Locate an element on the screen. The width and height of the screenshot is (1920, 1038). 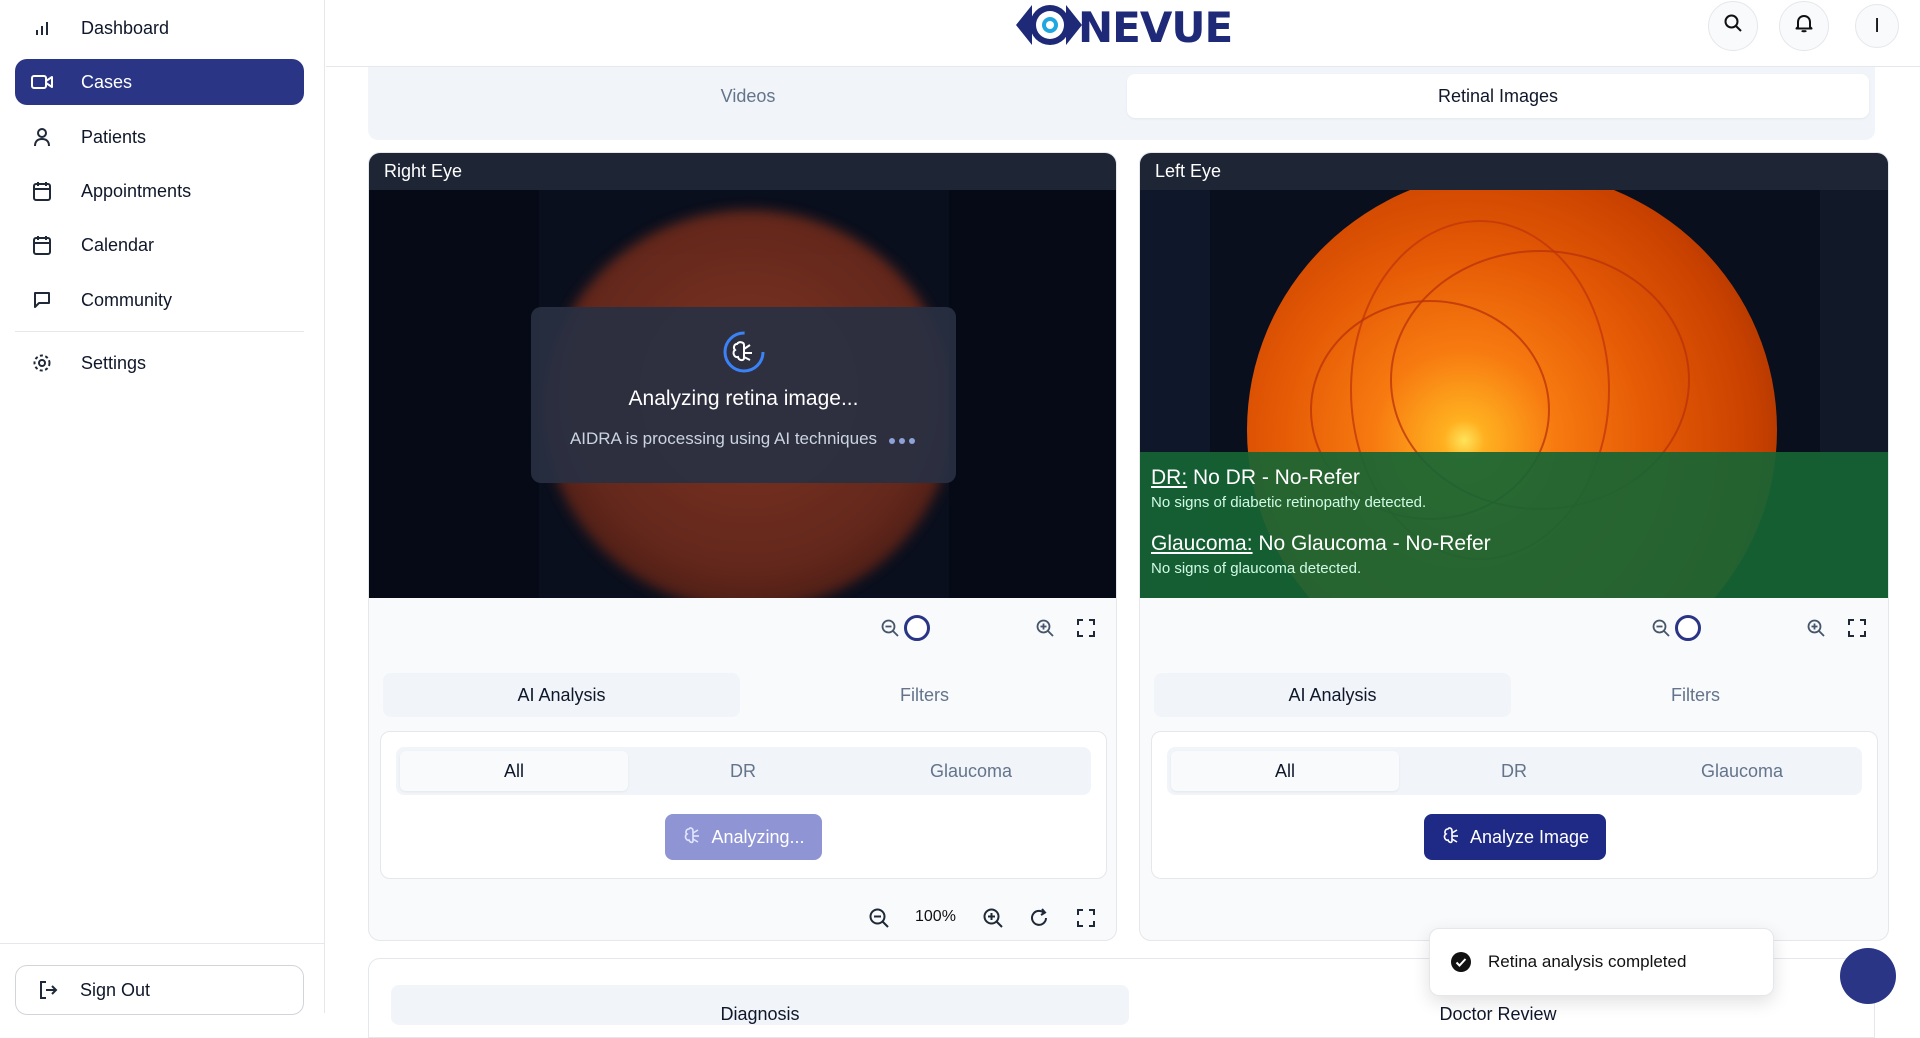
sidebar-item-label: Settings is located at coordinates (114, 362).